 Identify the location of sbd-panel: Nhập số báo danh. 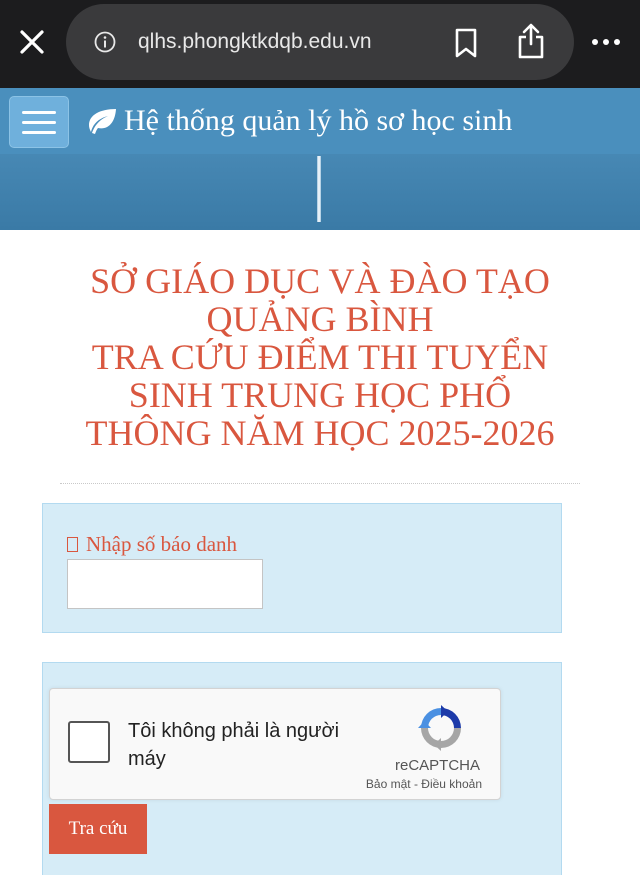
(302, 568).